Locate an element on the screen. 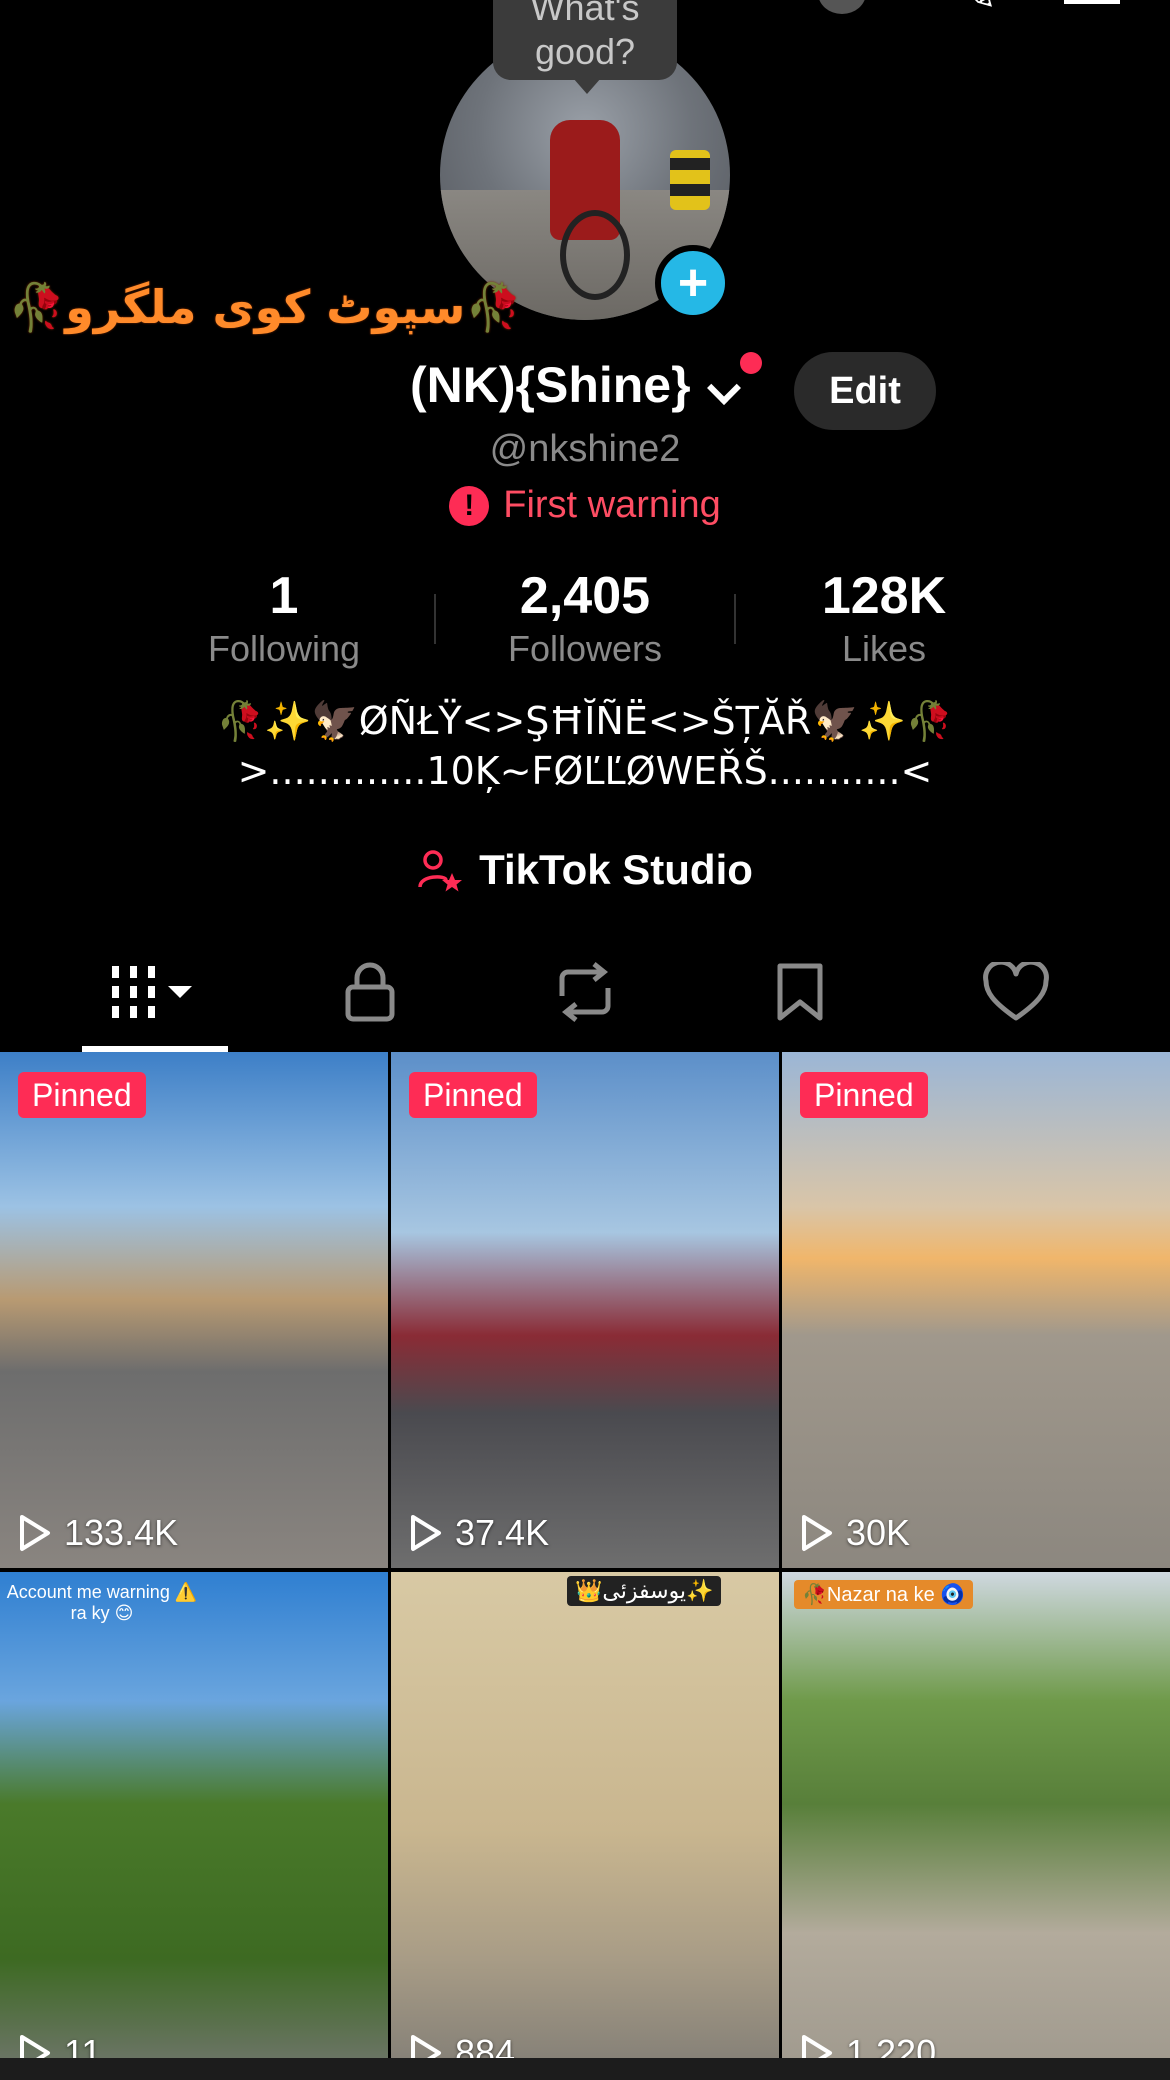 The width and height of the screenshot is (1170, 2080). user-star-icon is located at coordinates (440, 871).